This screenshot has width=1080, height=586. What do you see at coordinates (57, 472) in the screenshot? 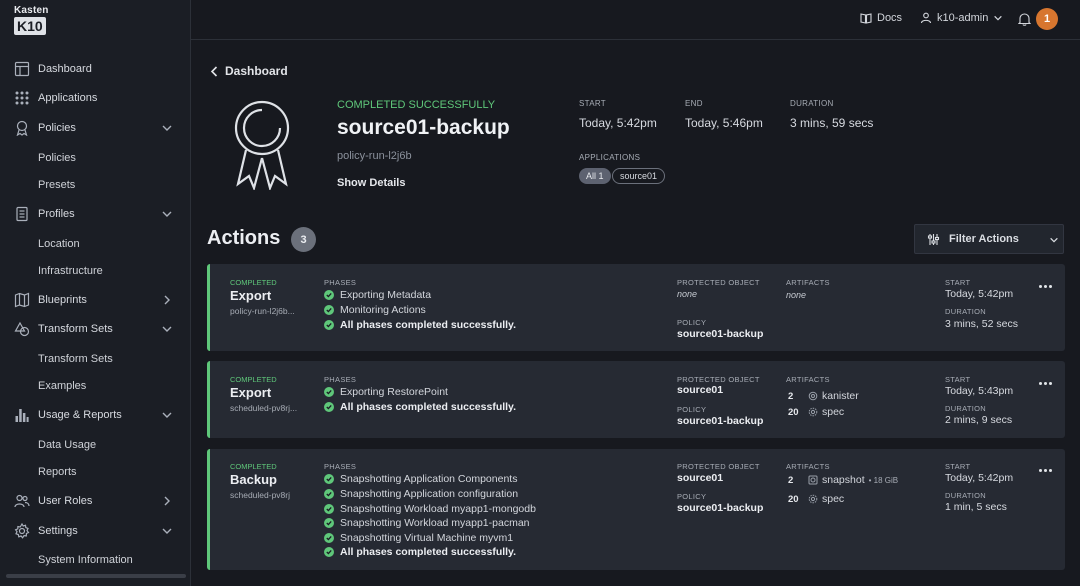
I see `sidebar-subitem-reports: Reports` at bounding box center [57, 472].